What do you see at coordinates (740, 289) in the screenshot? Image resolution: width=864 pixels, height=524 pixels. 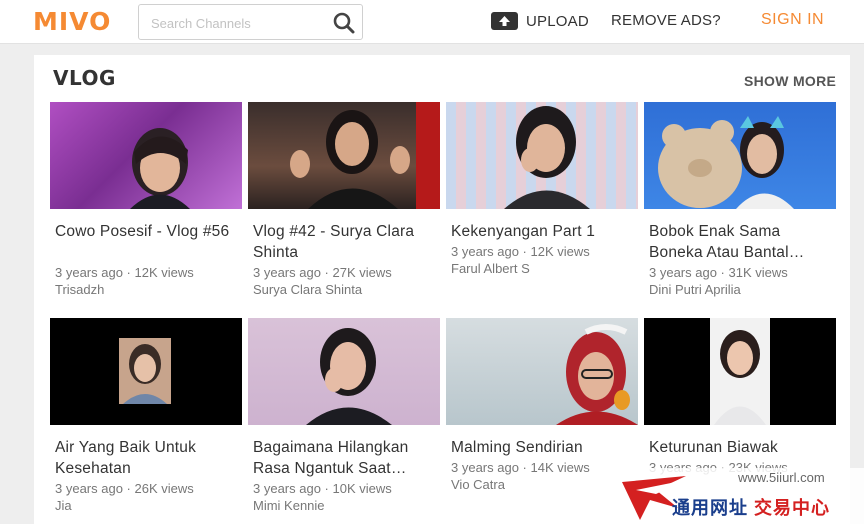 I see `video-channel: Dini Putri Aprilia` at bounding box center [740, 289].